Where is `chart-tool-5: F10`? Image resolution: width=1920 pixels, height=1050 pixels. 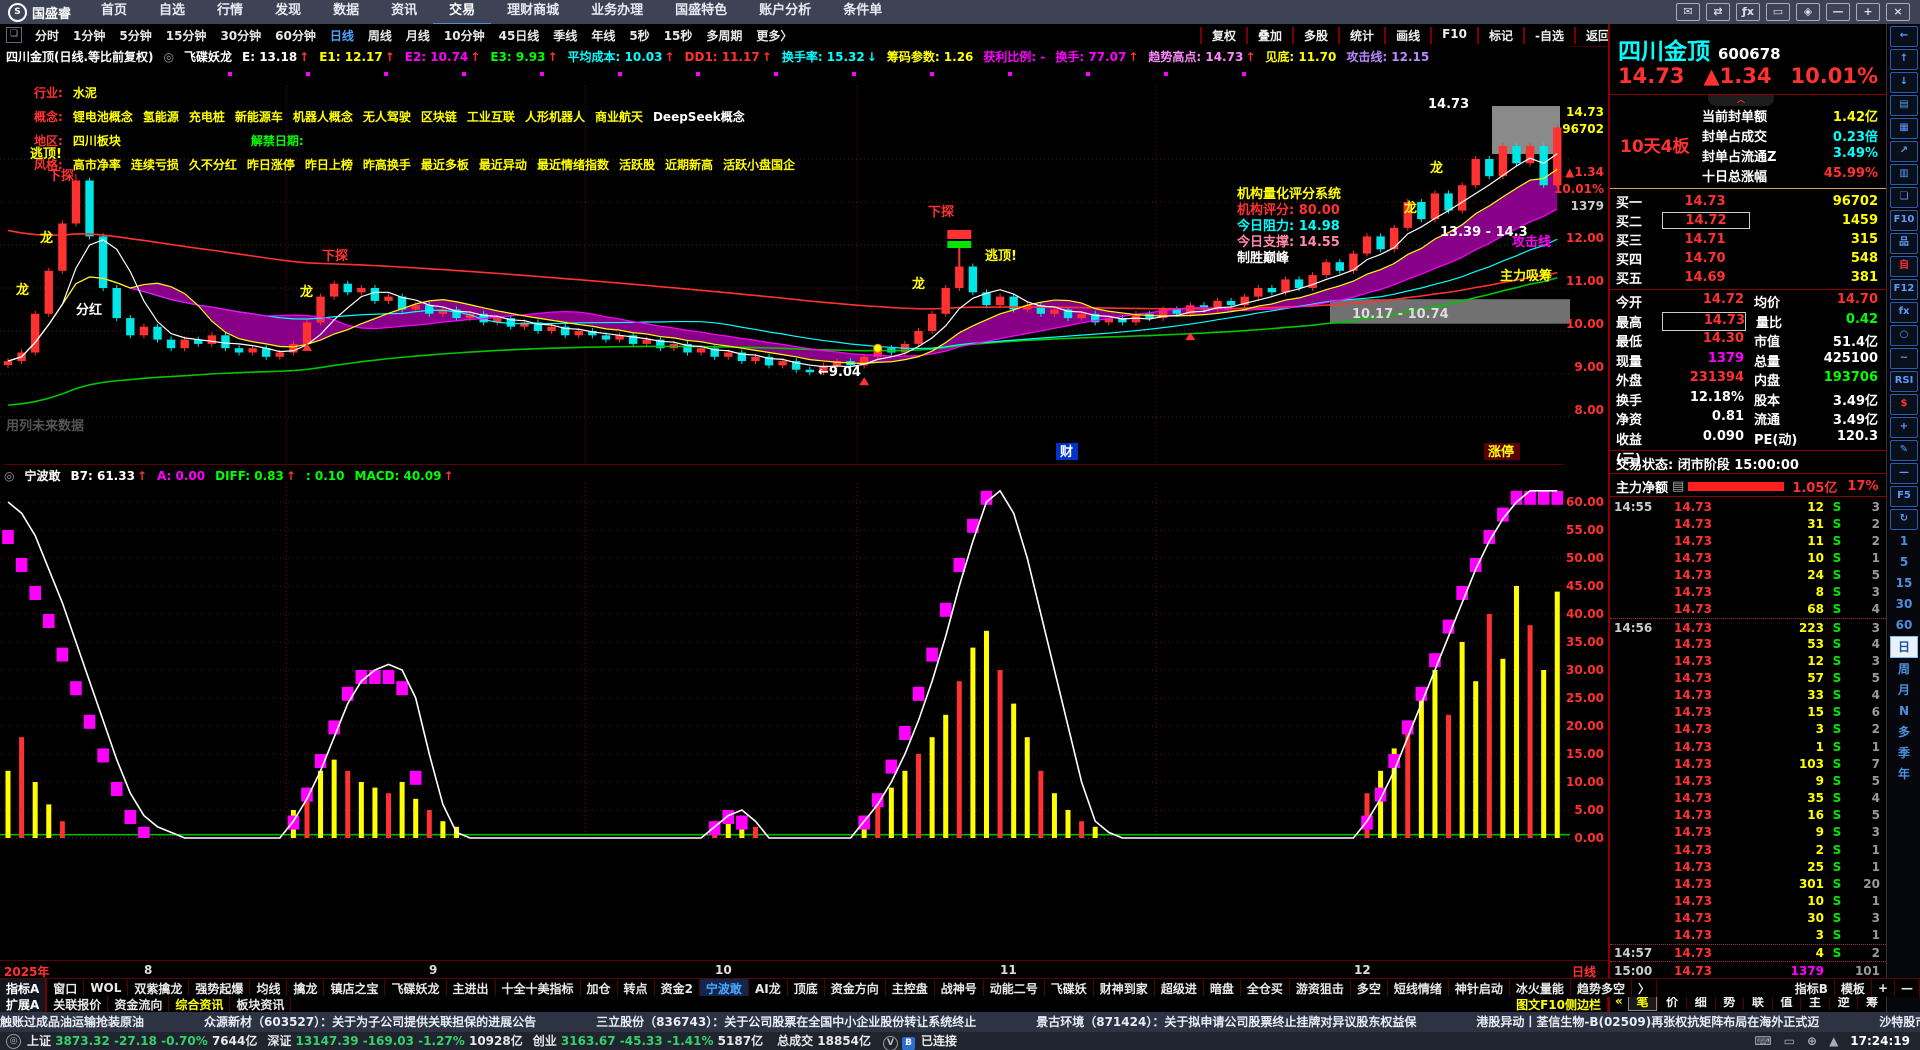
chart-tool-5: F10 is located at coordinates (1453, 35).